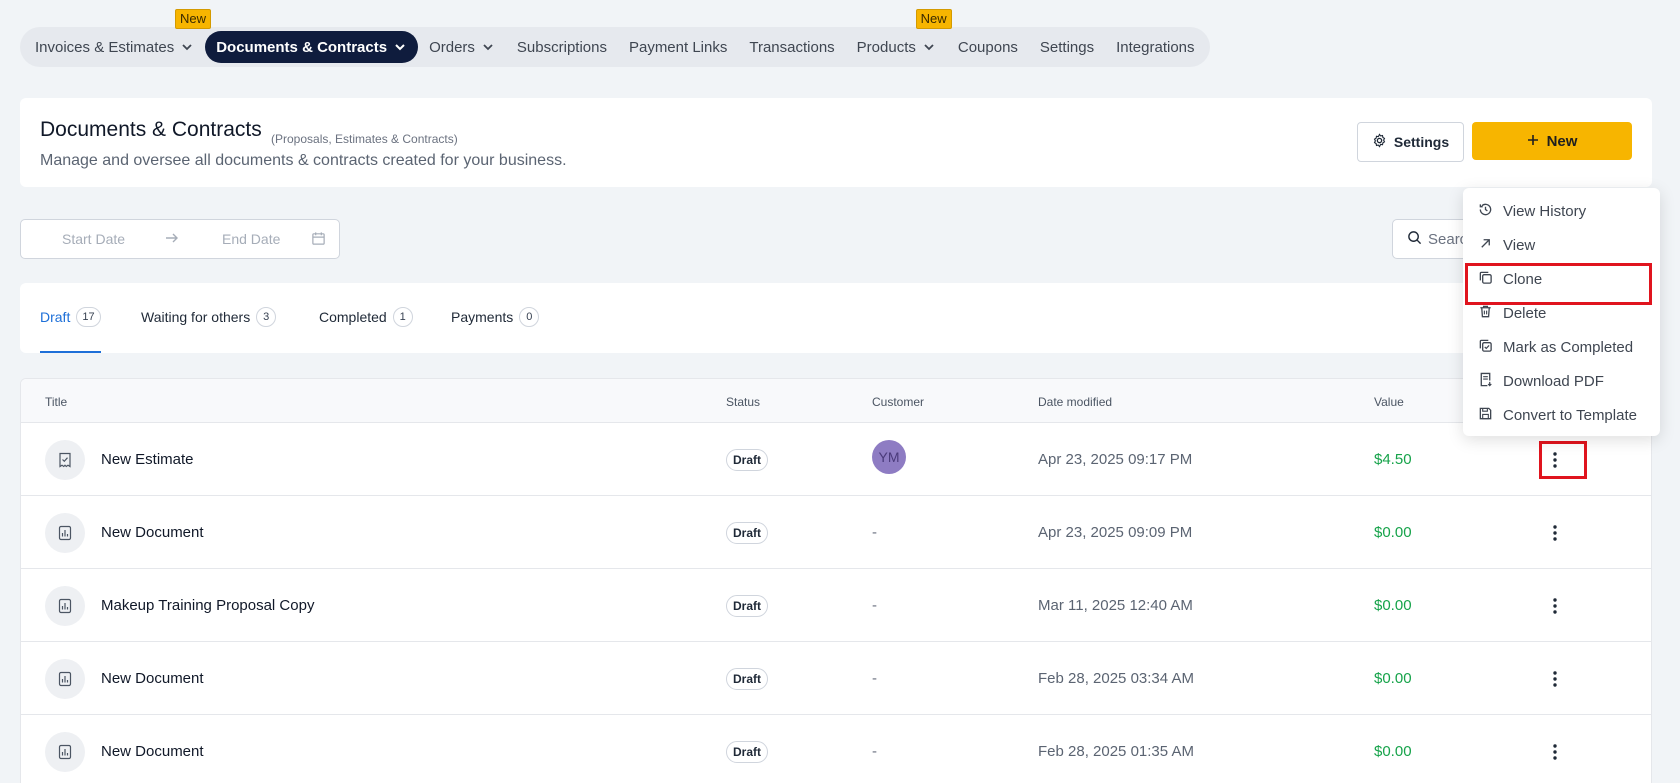 This screenshot has width=1680, height=783. What do you see at coordinates (1485, 415) in the screenshot?
I see `save-icon` at bounding box center [1485, 415].